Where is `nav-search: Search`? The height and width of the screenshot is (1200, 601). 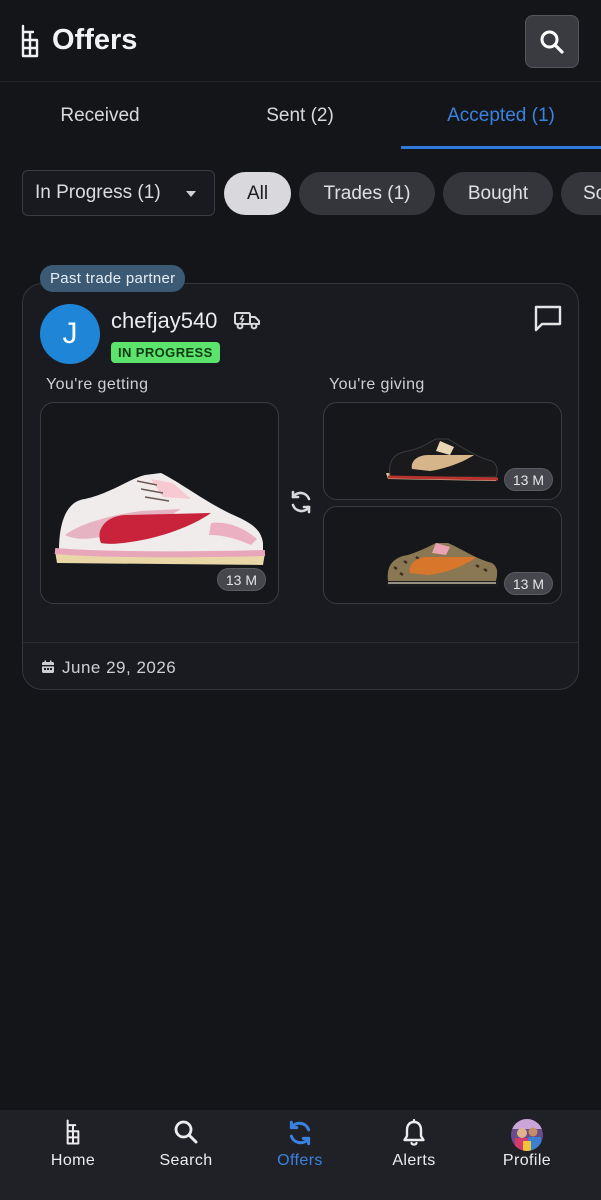
nav-search: Search is located at coordinates (186, 1155).